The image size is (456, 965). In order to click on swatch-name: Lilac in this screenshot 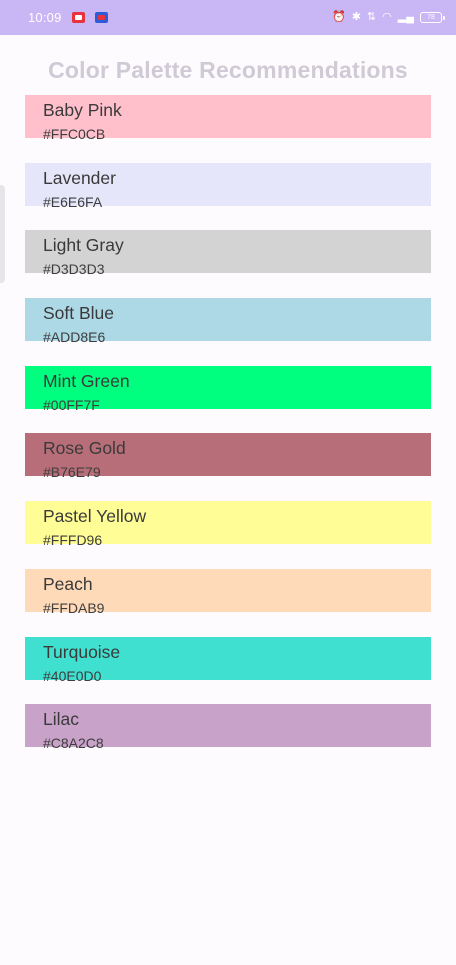, I will do `click(61, 719)`.